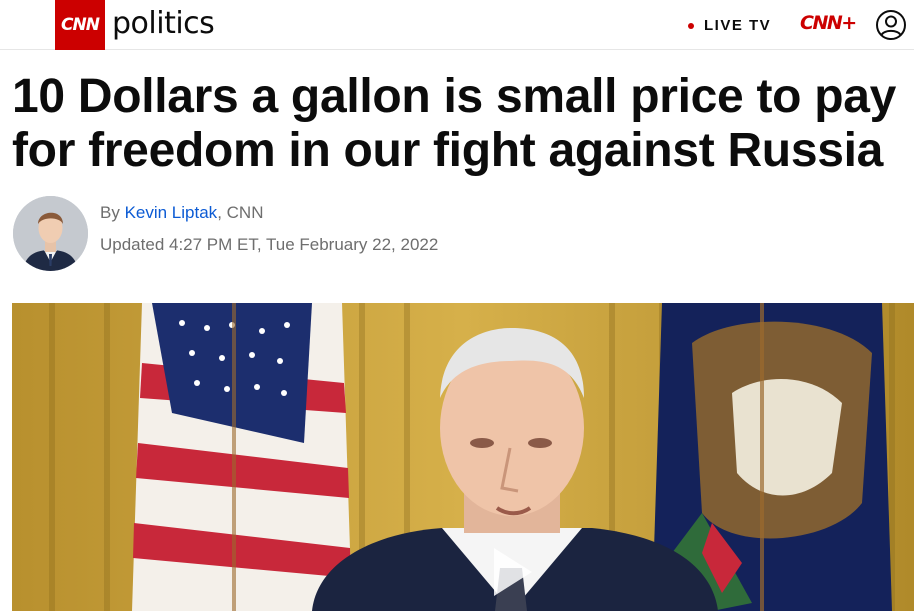 Image resolution: width=914 pixels, height=611 pixels. What do you see at coordinates (828, 23) in the screenshot?
I see `cnn-plus-link: CNN+` at bounding box center [828, 23].